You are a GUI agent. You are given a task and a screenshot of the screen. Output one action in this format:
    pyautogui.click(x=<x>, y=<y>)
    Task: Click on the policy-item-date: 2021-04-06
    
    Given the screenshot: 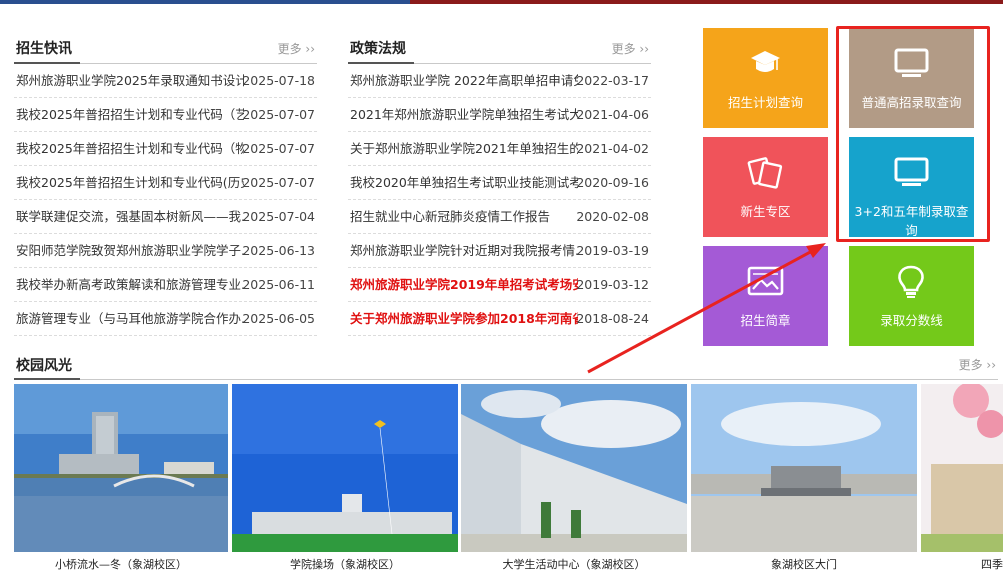 What is the action you would take?
    pyautogui.click(x=612, y=114)
    